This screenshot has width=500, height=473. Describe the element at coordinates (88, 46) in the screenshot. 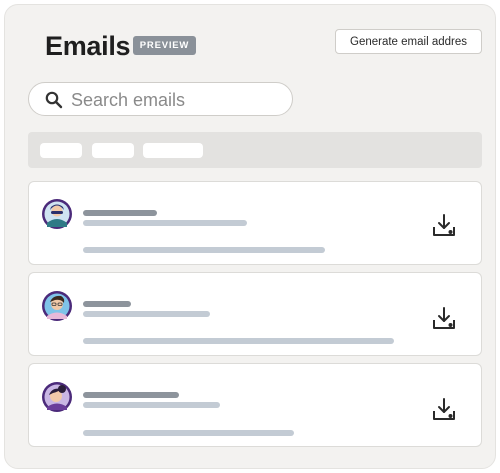

I see `page-title: Emails` at that location.